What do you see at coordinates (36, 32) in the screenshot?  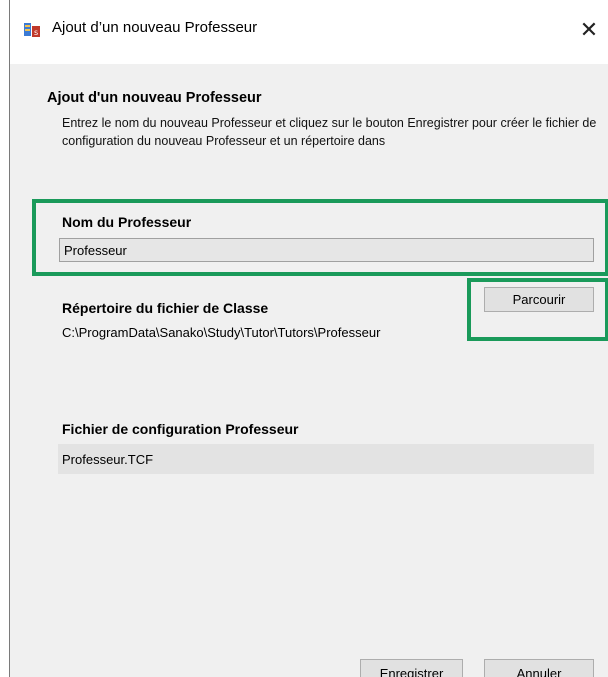 I see `svg-text: s` at bounding box center [36, 32].